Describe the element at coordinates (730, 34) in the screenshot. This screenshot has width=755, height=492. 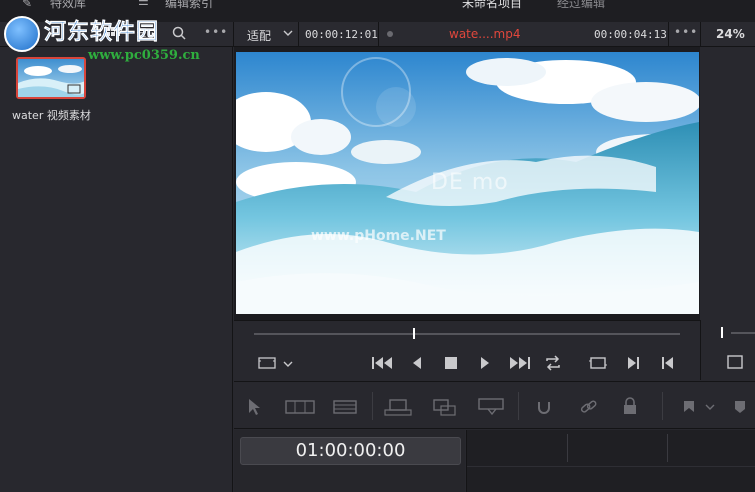
I see `zoom-level: 24%` at that location.